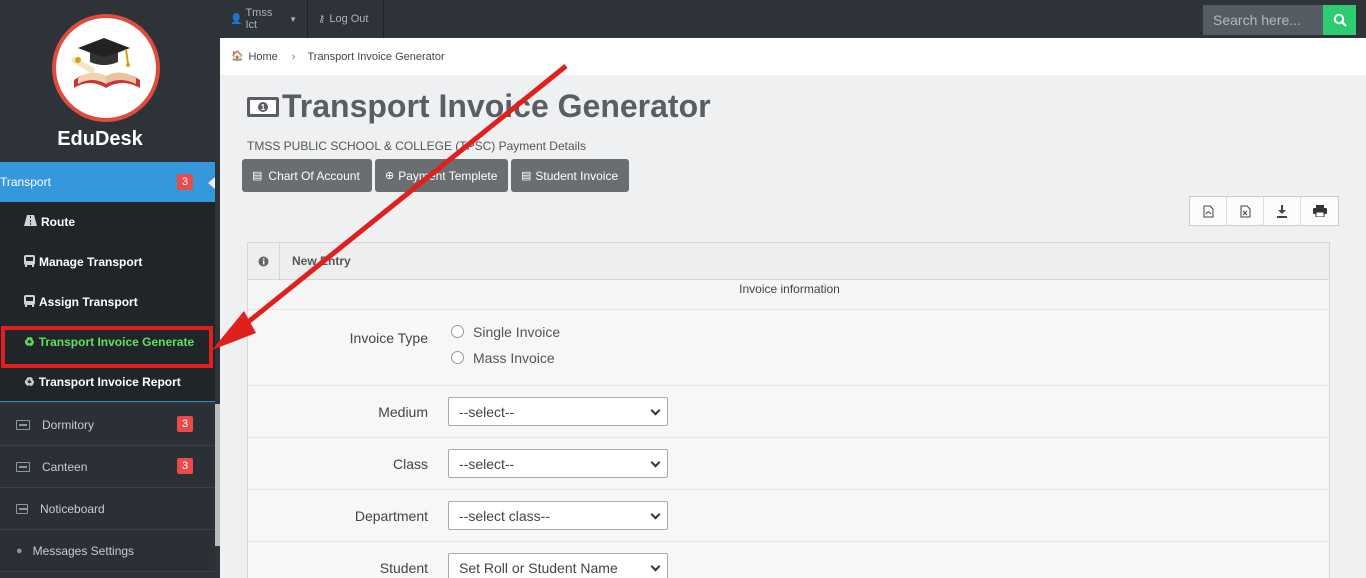  Describe the element at coordinates (793, 19) in the screenshot. I see `top-navbar: 👤 Tmss Ict ▼ ⚷ Log Out` at that location.